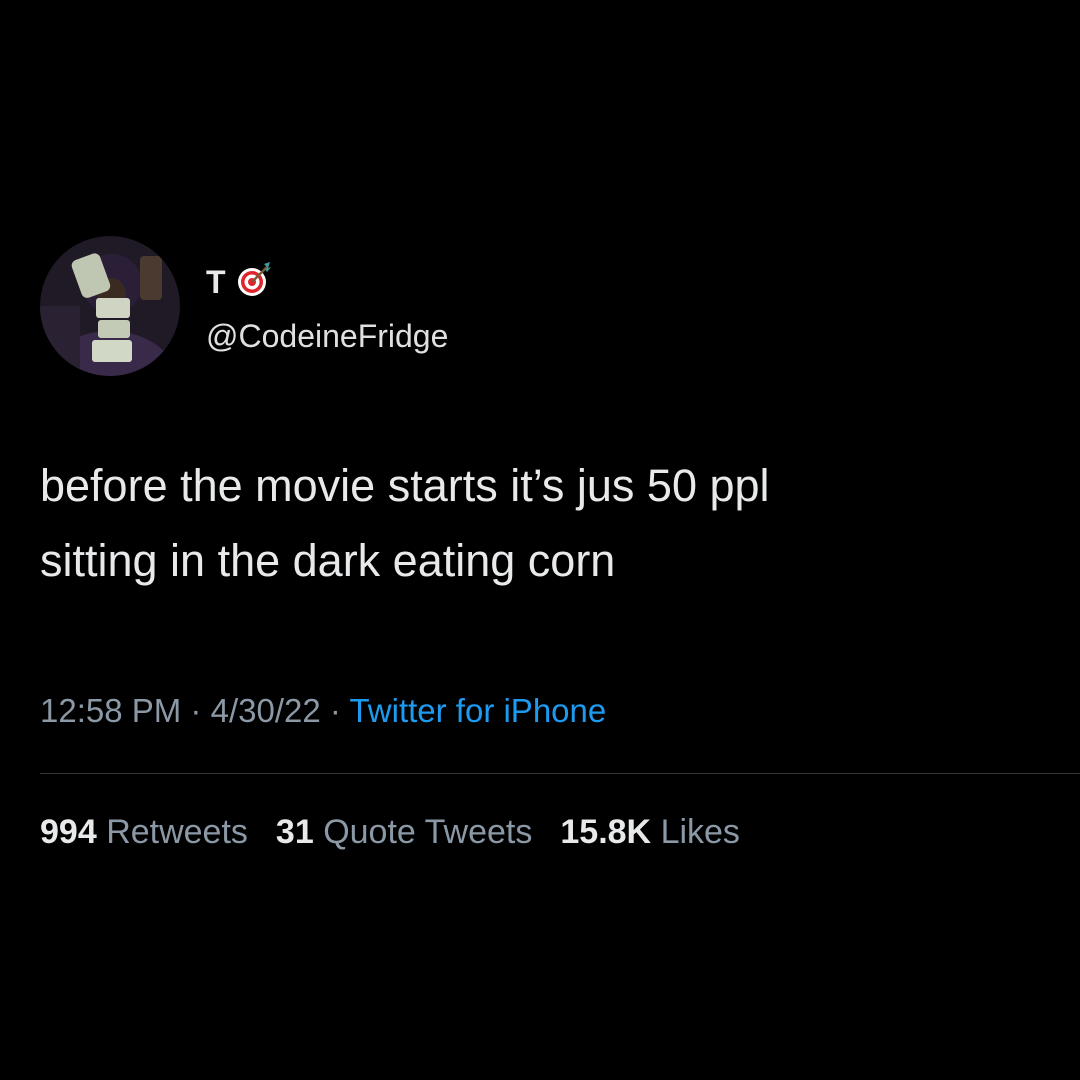 The width and height of the screenshot is (1080, 1080). I want to click on quote-tweets-count: 31, so click(294, 832).